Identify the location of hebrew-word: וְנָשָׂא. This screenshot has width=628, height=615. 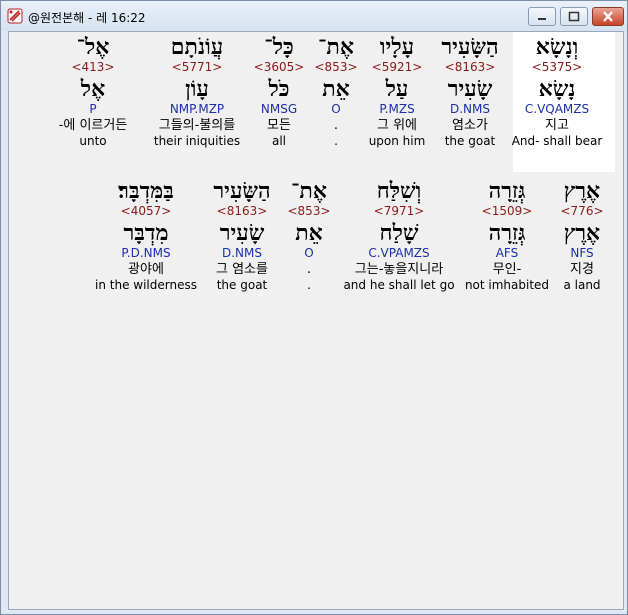
(557, 47).